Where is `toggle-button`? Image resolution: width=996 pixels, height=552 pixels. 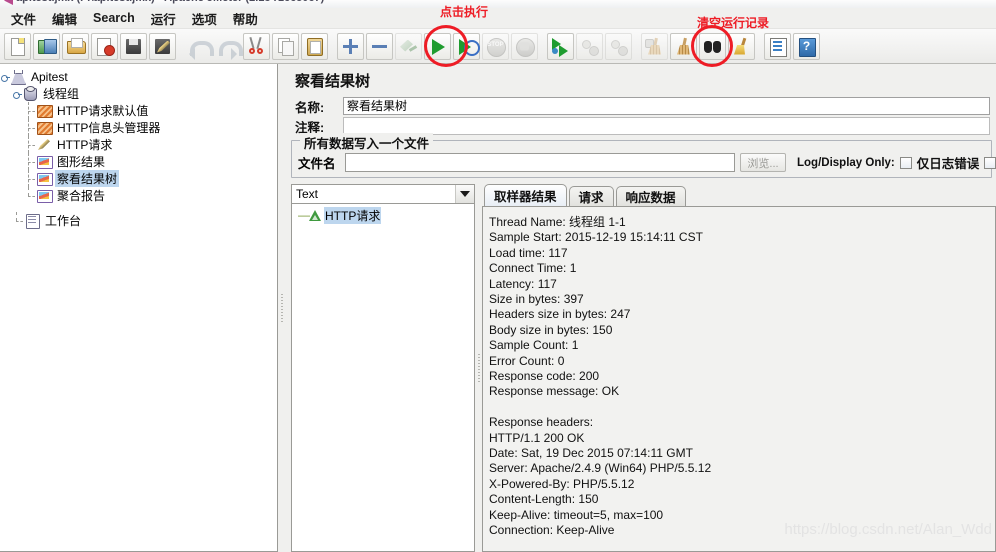 toggle-button is located at coordinates (408, 46).